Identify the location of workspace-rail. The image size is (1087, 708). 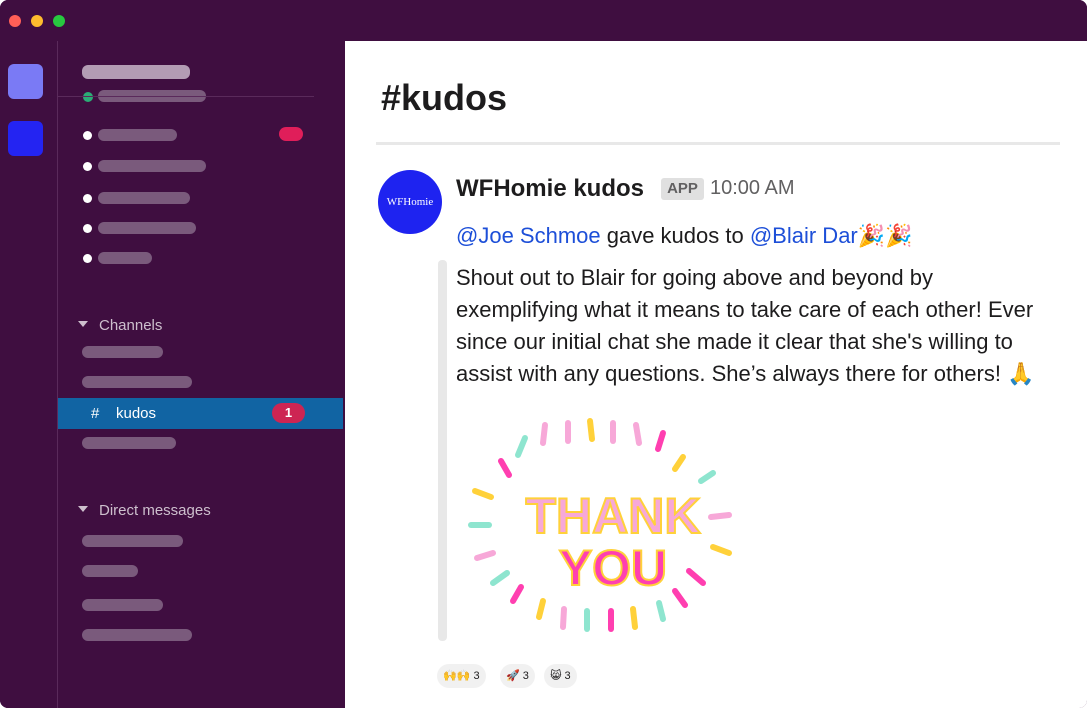
(29, 374).